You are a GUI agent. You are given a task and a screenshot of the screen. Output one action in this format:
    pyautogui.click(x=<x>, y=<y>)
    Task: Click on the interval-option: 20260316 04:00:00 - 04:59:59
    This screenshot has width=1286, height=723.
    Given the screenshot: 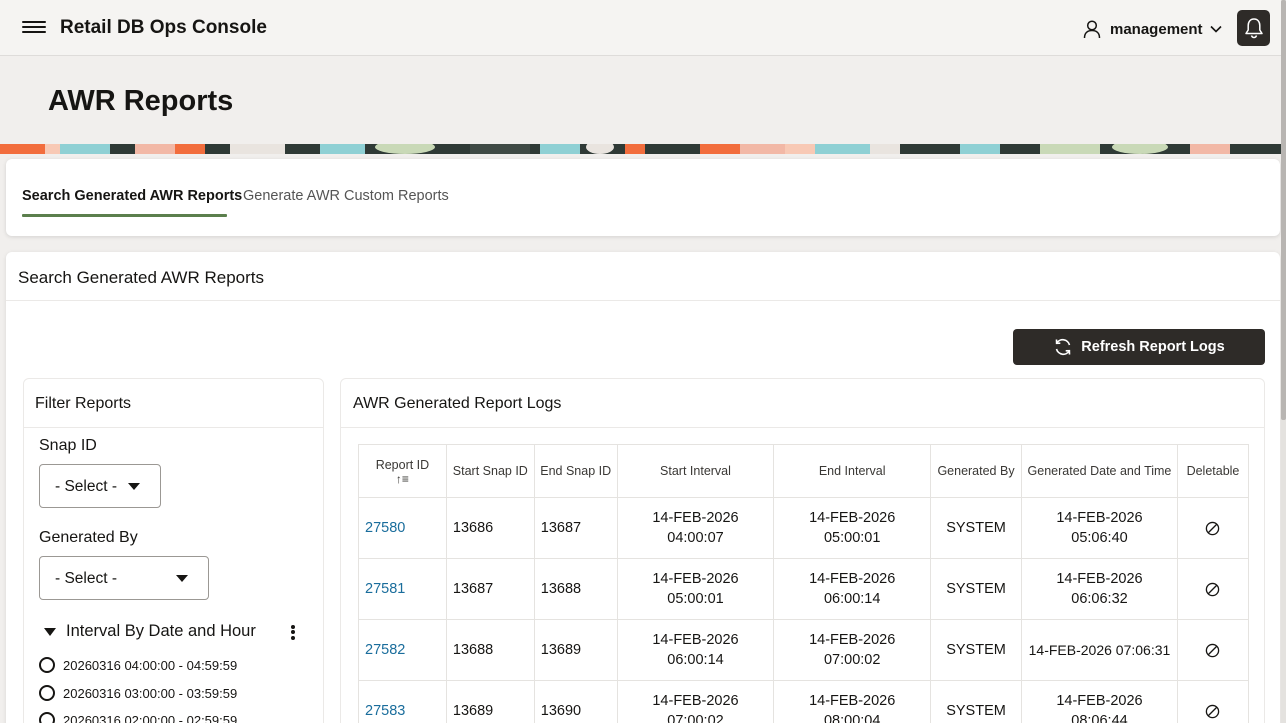 What is the action you would take?
    pyautogui.click(x=138, y=665)
    